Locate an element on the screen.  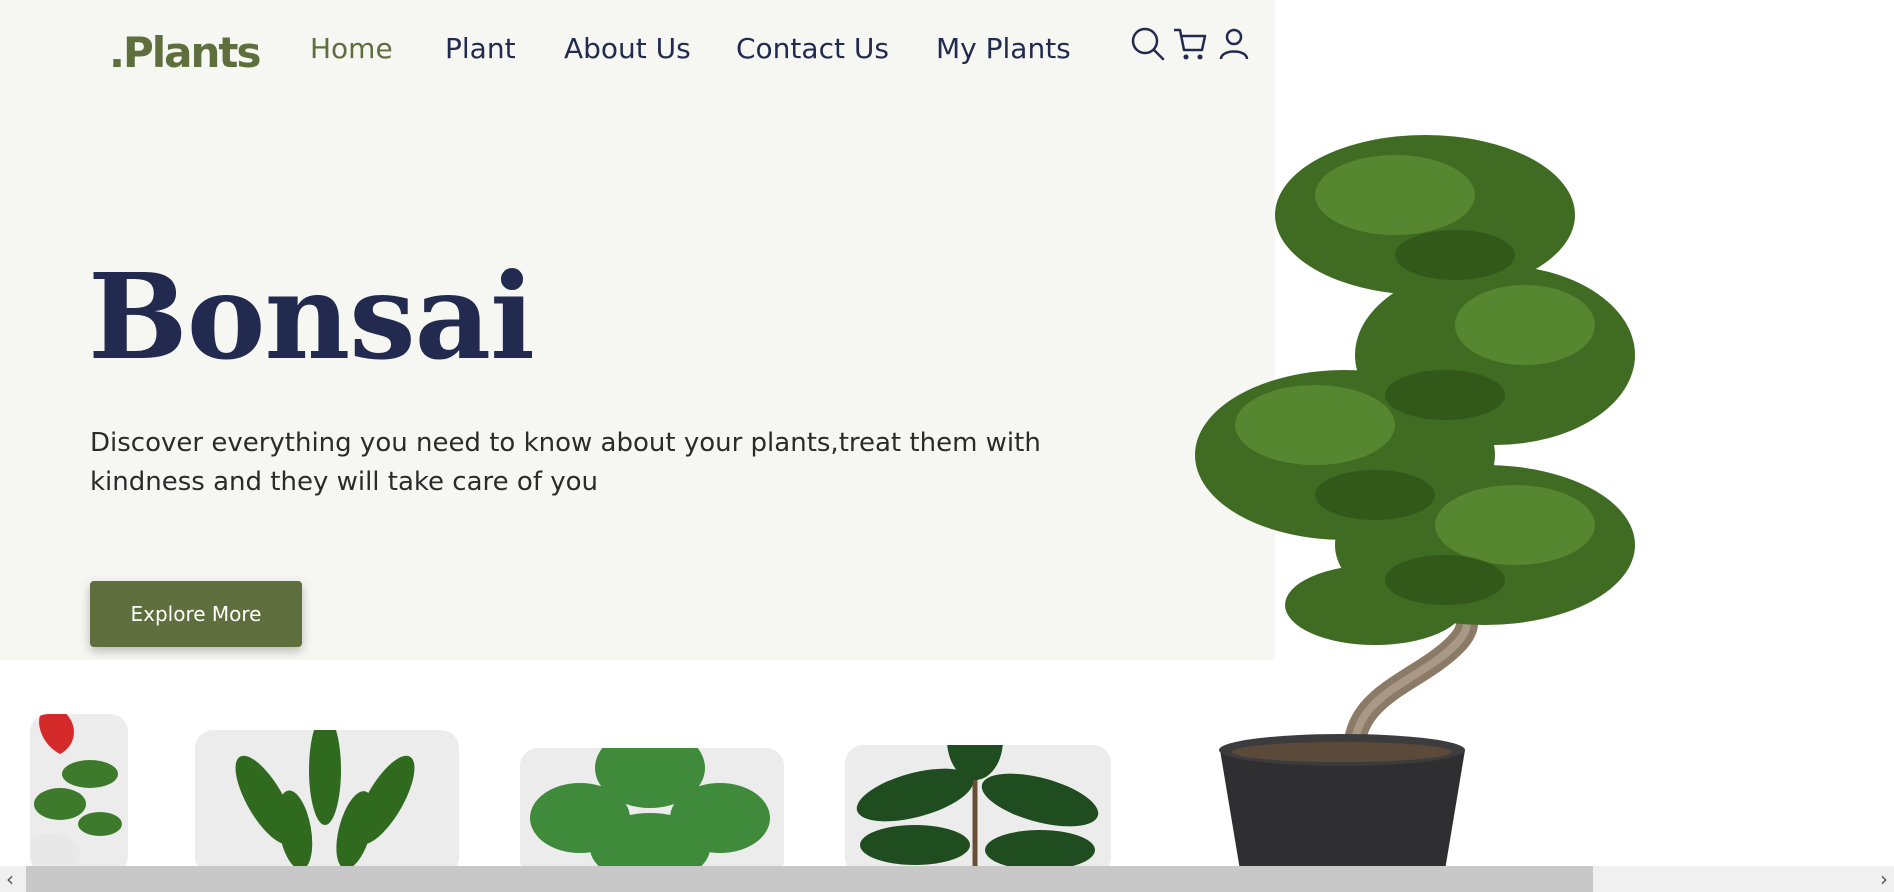
nav-my-plants: My Plants is located at coordinates (1003, 48).